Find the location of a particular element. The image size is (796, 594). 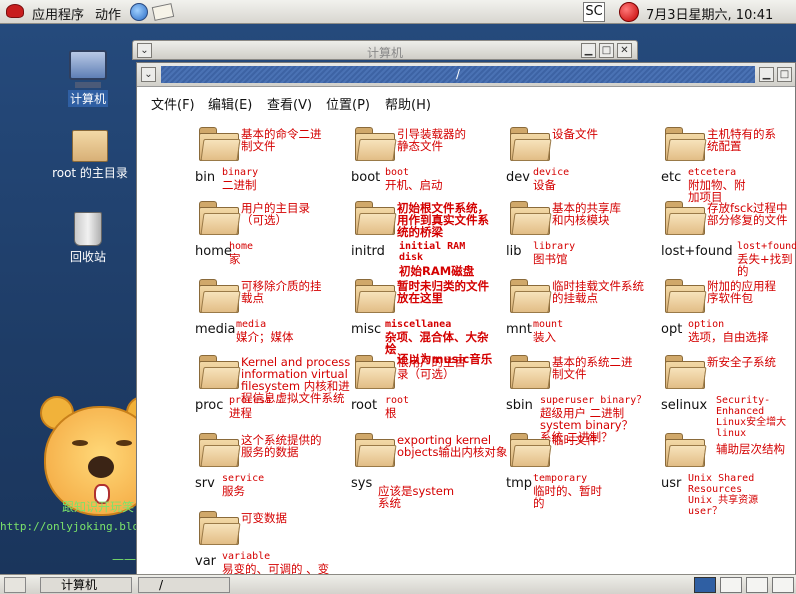

window-menu-button: ⌄ is located at coordinates (148, 74).